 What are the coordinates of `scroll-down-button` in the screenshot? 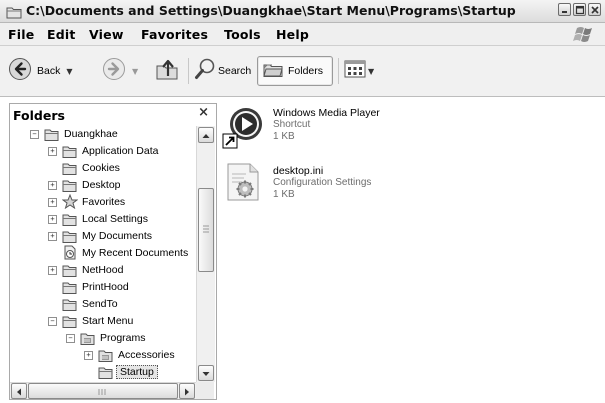 It's located at (206, 373).